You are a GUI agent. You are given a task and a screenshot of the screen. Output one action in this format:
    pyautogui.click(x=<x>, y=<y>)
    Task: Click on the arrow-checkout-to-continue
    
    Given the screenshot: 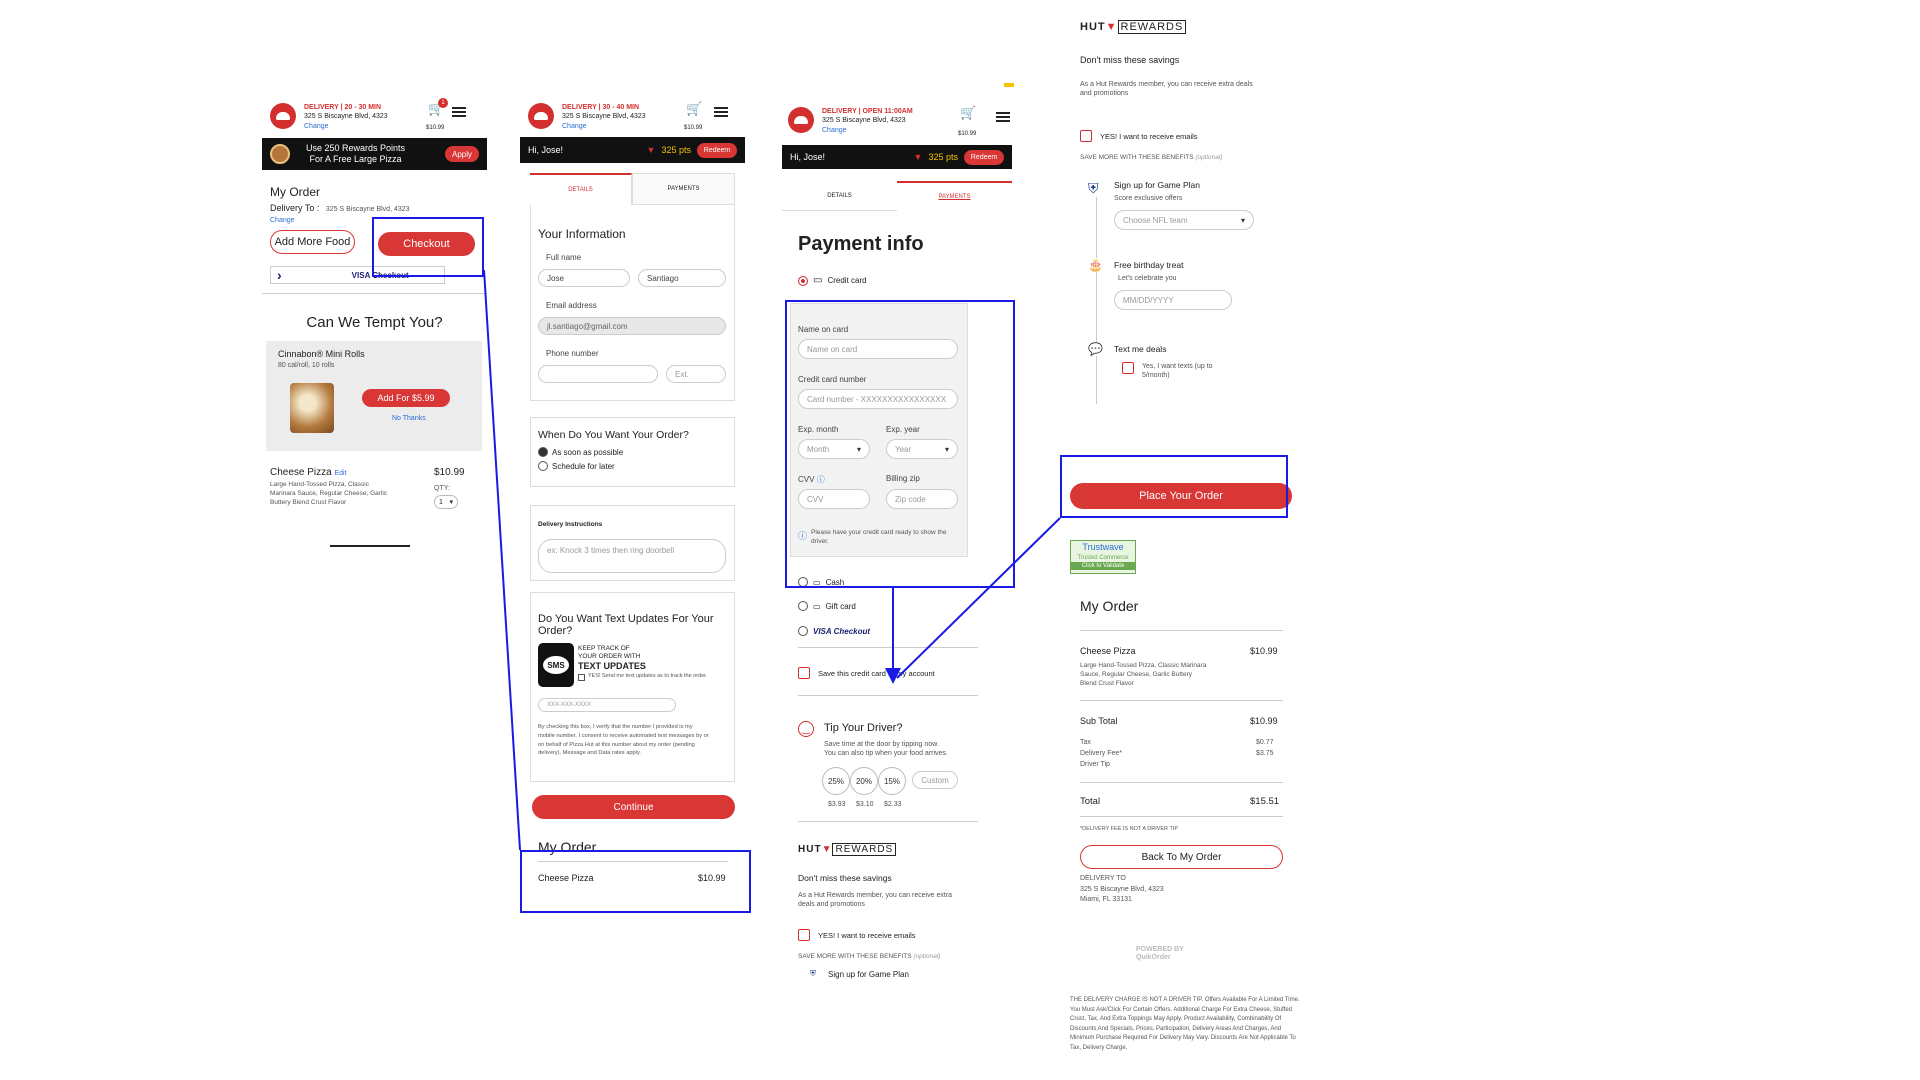 What is the action you would take?
    pyautogui.click(x=502, y=560)
    